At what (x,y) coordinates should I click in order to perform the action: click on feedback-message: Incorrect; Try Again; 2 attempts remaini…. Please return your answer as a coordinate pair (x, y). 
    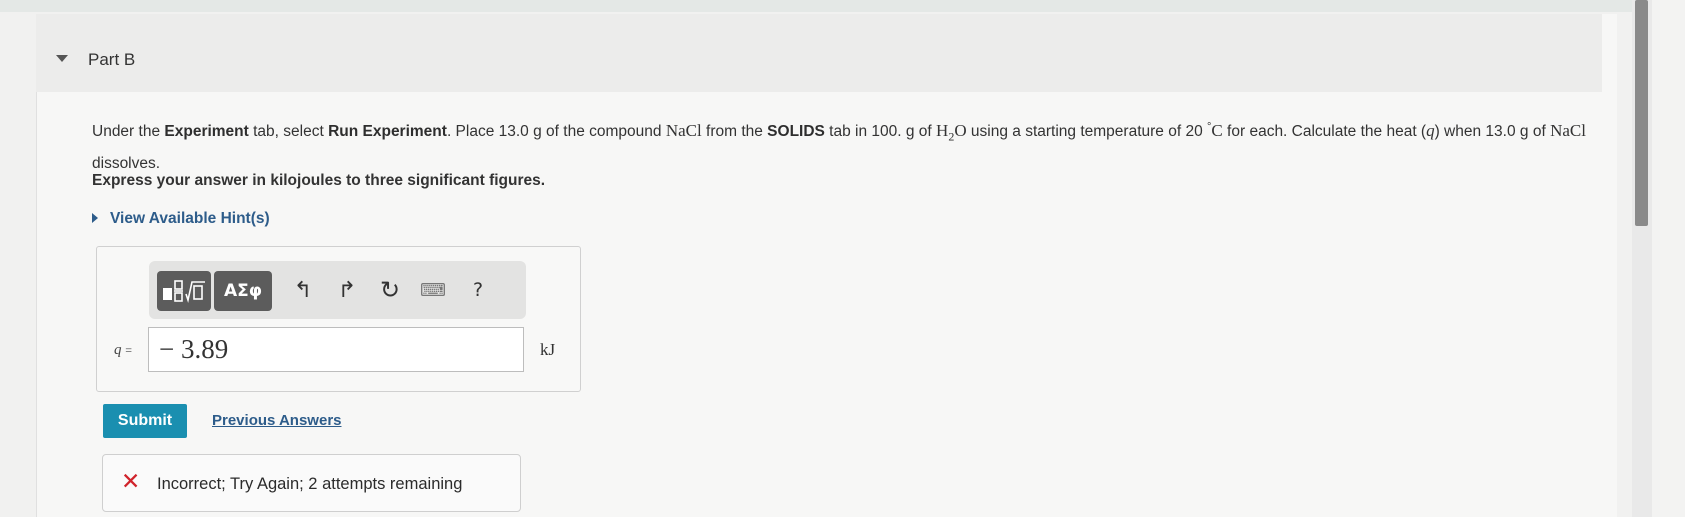
    Looking at the image, I should click on (310, 484).